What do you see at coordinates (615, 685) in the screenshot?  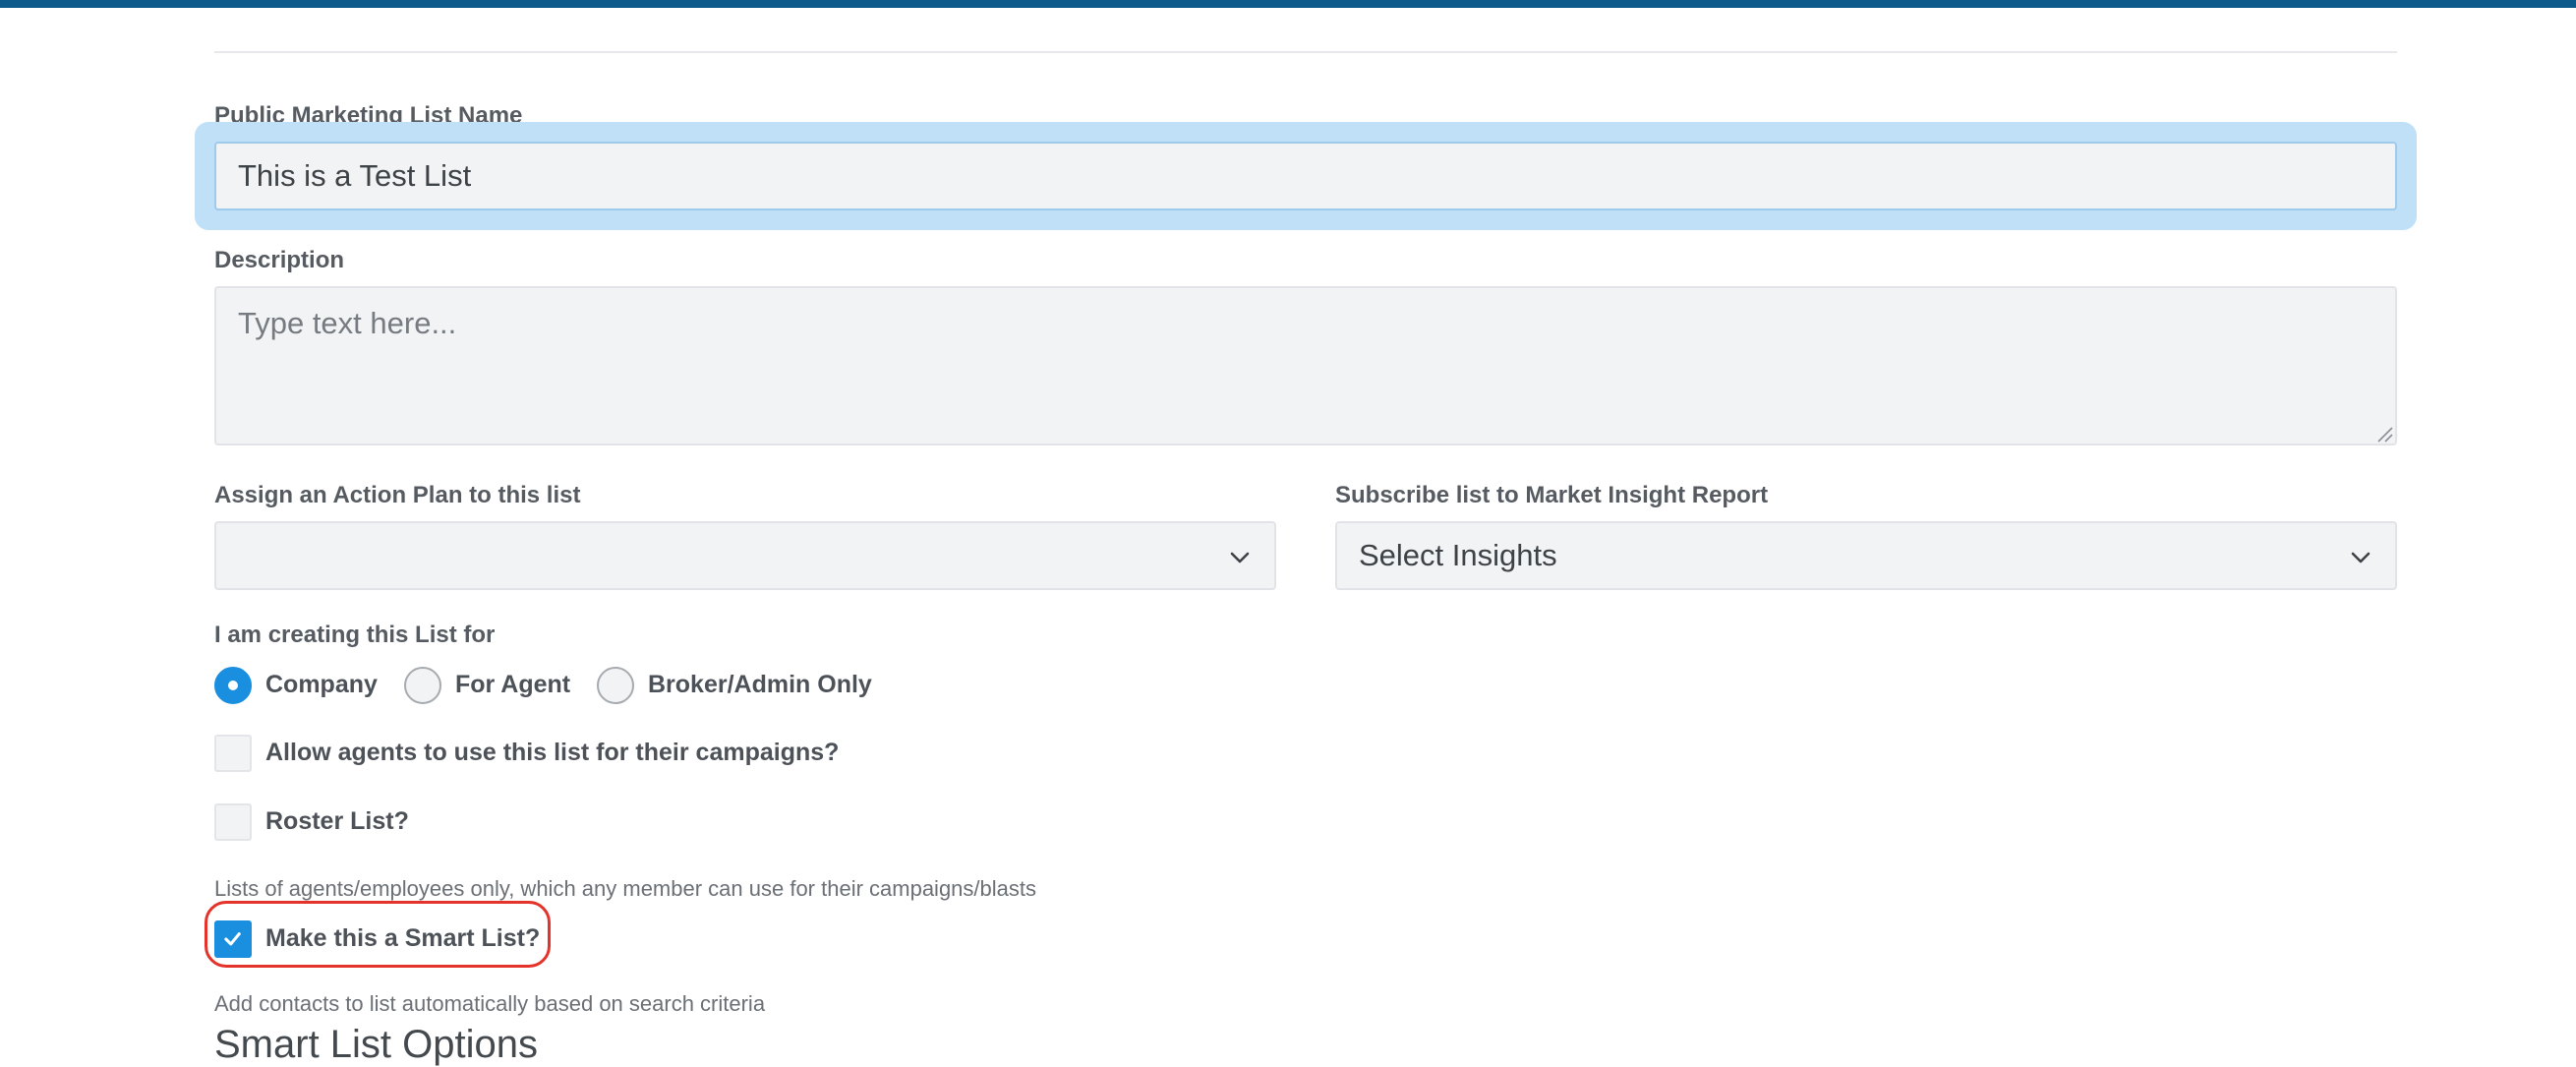 I see `radio-broker-admin` at bounding box center [615, 685].